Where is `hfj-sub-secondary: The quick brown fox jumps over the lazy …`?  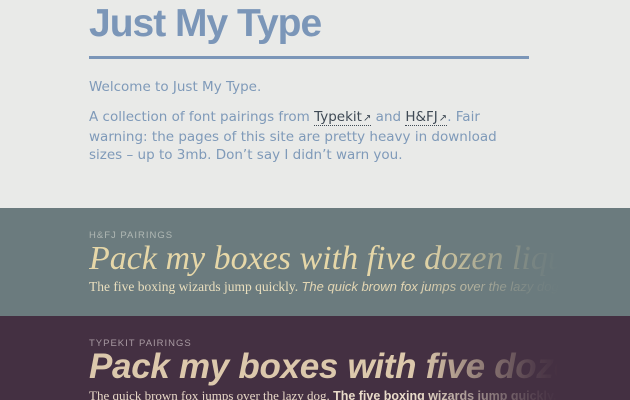
hfj-sub-secondary: The quick brown fox jumps over the lazy … is located at coordinates (432, 286).